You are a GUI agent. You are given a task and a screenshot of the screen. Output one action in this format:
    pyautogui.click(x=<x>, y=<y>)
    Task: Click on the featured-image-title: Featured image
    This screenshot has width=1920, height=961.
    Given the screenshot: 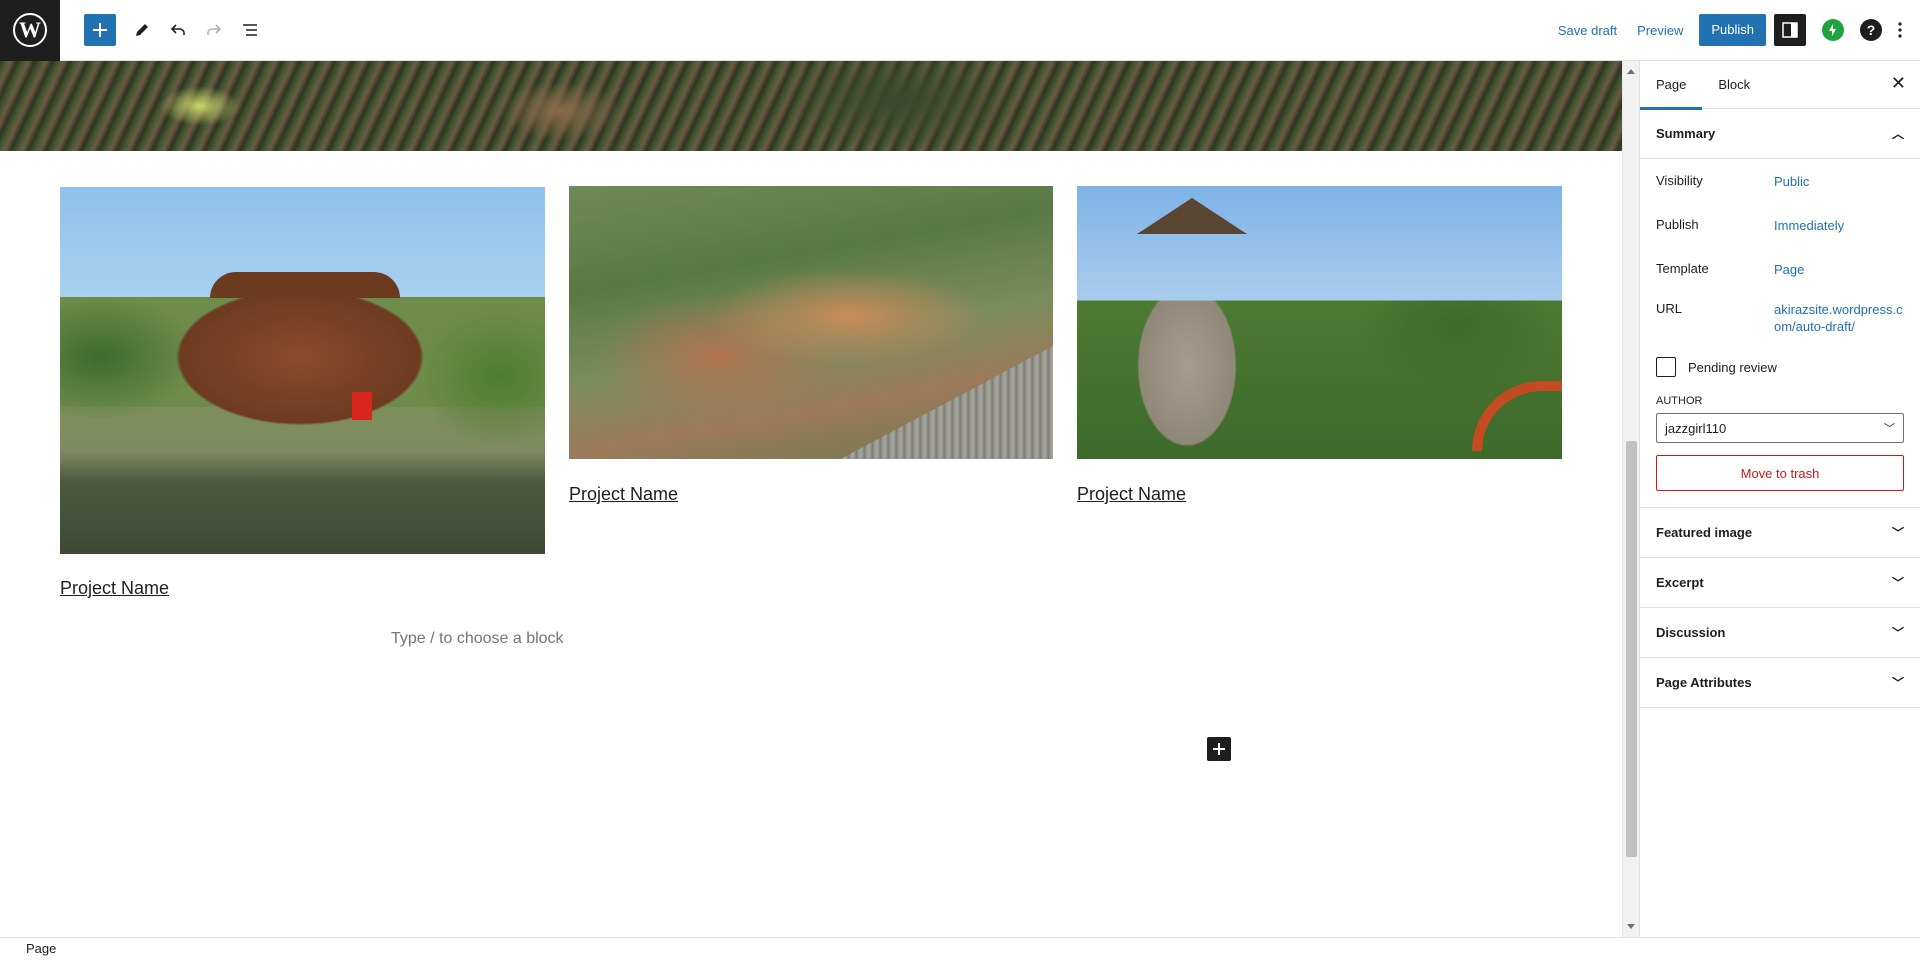 What is the action you would take?
    pyautogui.click(x=1704, y=532)
    